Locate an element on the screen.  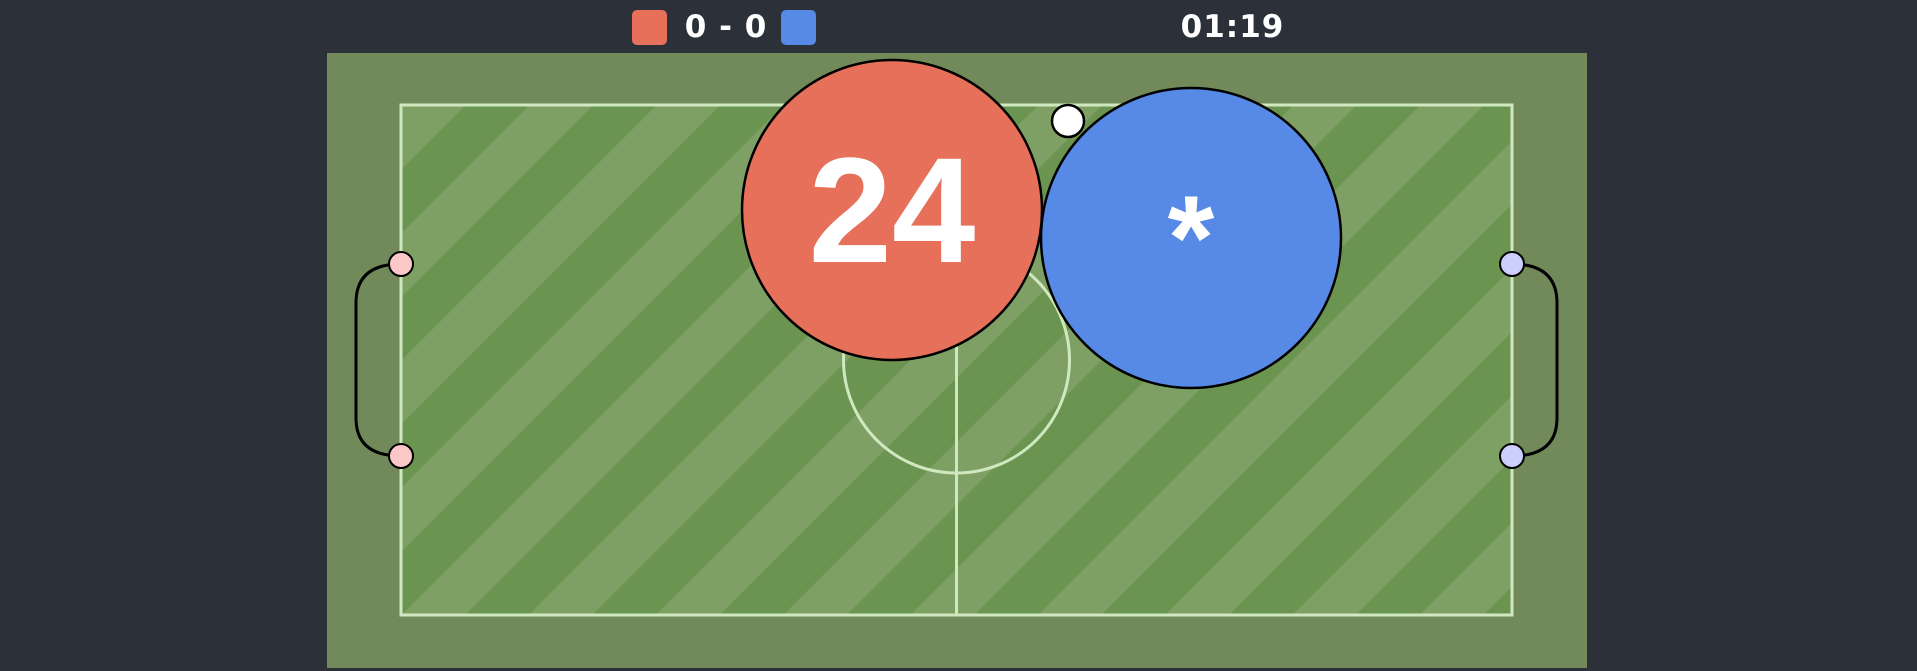
blue-goal-post-bottom is located at coordinates (1512, 456).